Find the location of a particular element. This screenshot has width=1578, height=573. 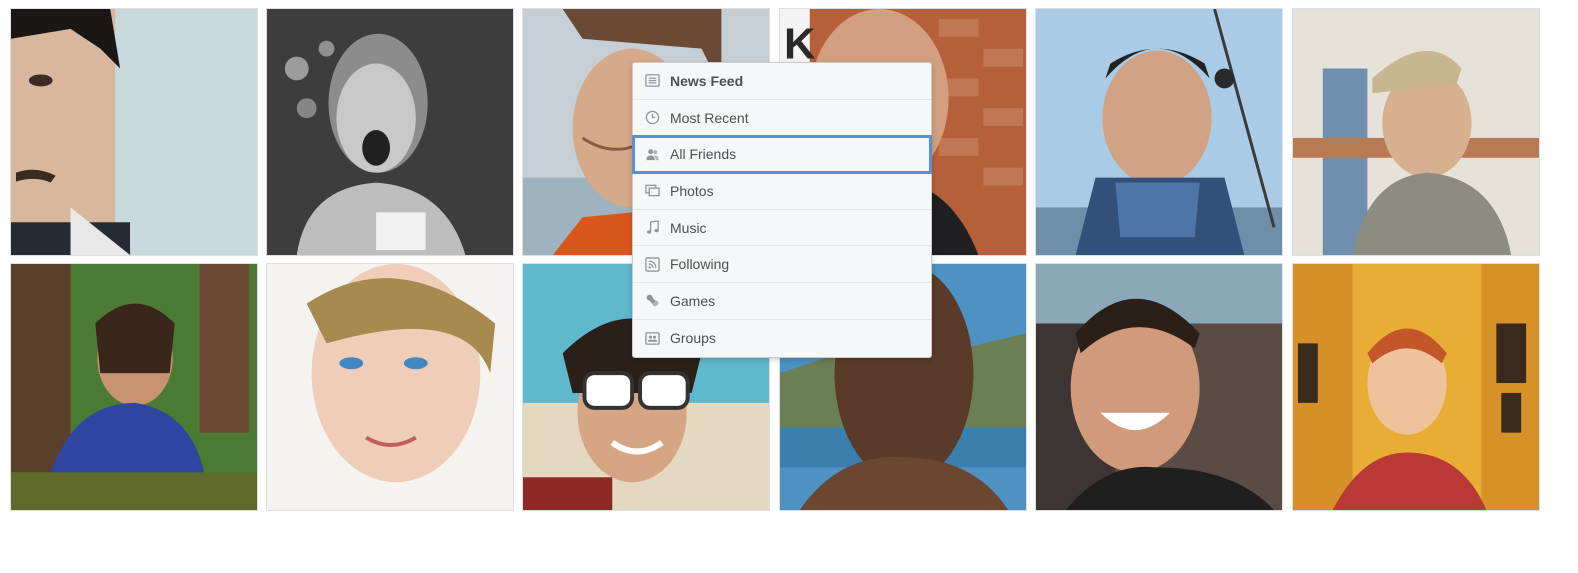

menu-item-groups: Groups is located at coordinates (782, 338).